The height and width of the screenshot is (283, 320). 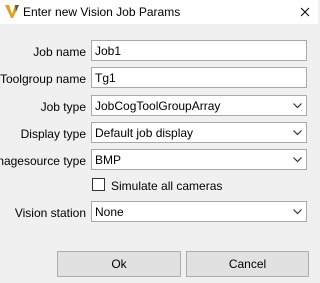 I want to click on toolgroup-name-input, so click(x=199, y=77).